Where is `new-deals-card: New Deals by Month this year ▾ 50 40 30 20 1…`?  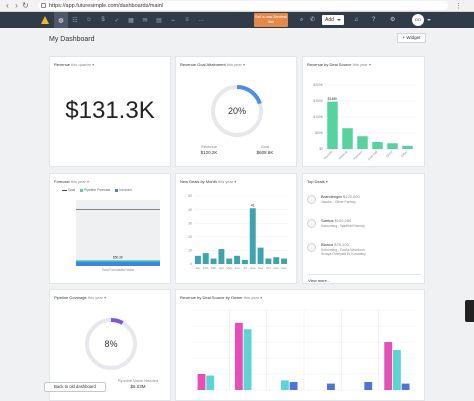
new-deals-card: New Deals by Month this year ▾ 50 40 30 20 1… is located at coordinates (236, 228).